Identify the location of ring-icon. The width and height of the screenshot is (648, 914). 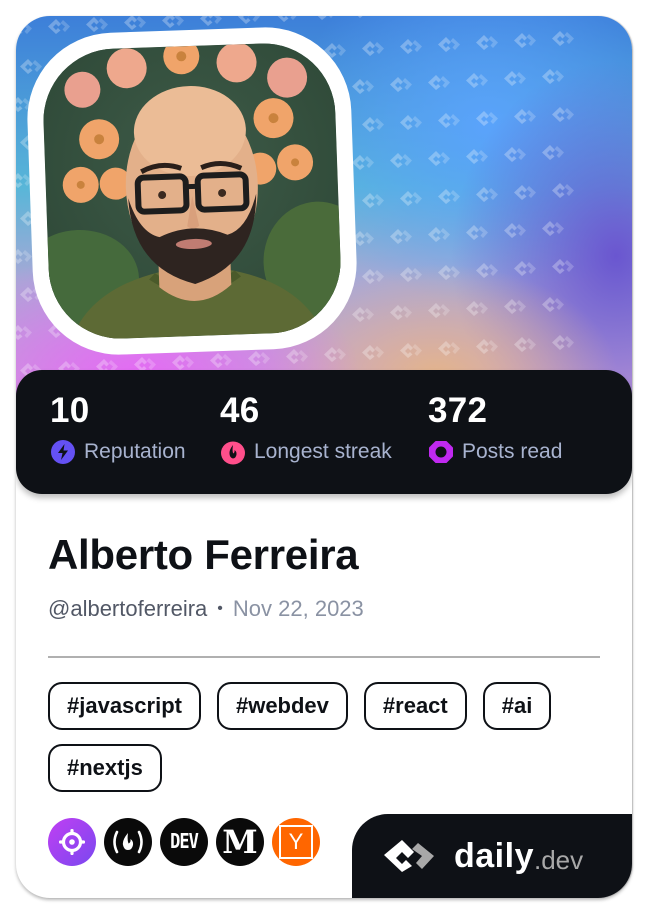
(441, 452).